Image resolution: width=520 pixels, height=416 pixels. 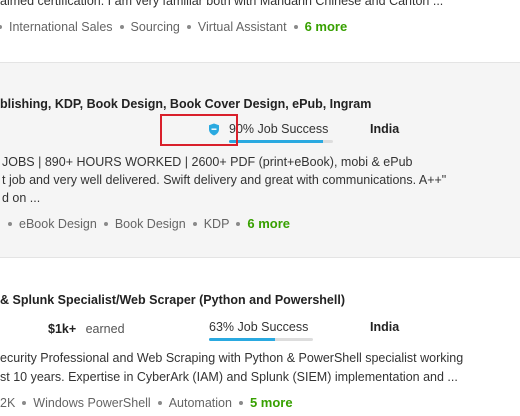 I want to click on skill-tag: eBook Design, so click(x=58, y=224).